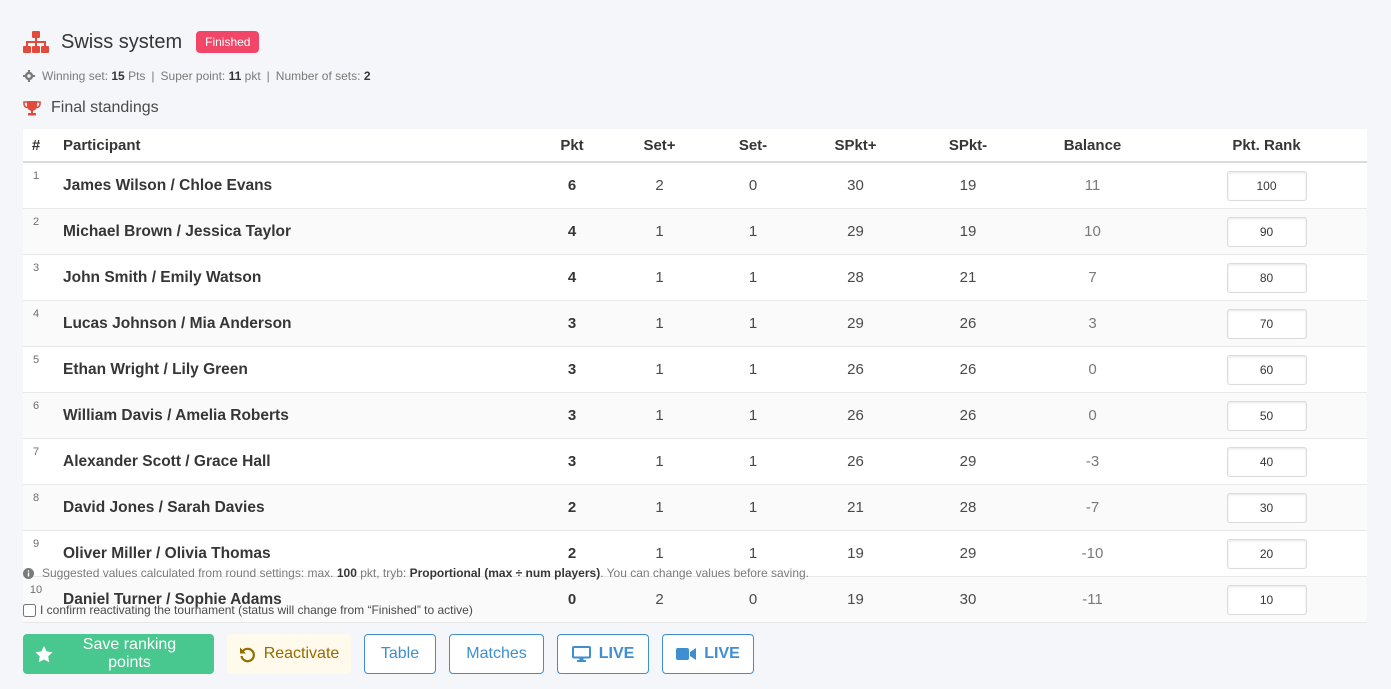 Image resolution: width=1391 pixels, height=689 pixels. What do you see at coordinates (36, 42) in the screenshot?
I see `sitemap-icon` at bounding box center [36, 42].